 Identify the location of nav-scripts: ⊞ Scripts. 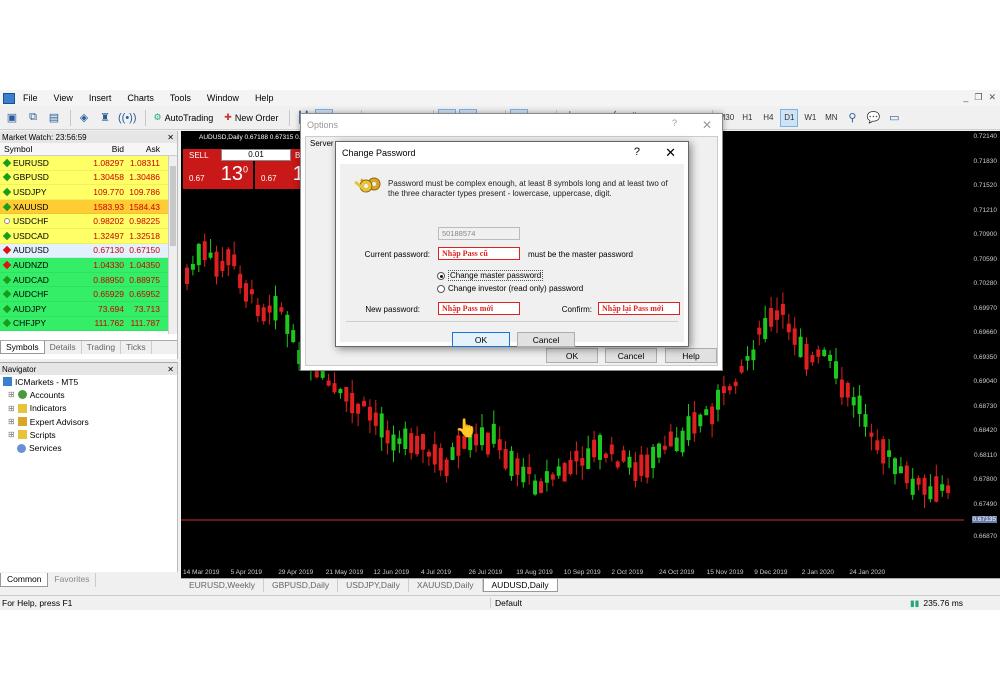
(88, 434).